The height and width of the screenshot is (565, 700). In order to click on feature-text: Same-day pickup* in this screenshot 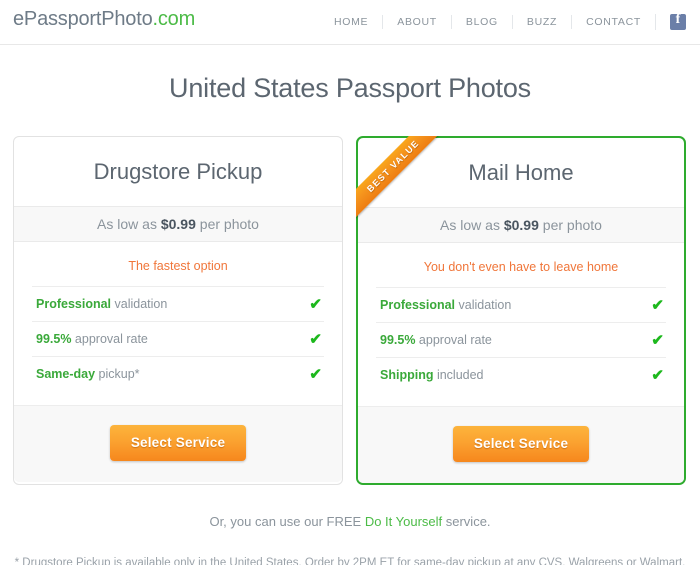, I will do `click(88, 374)`.